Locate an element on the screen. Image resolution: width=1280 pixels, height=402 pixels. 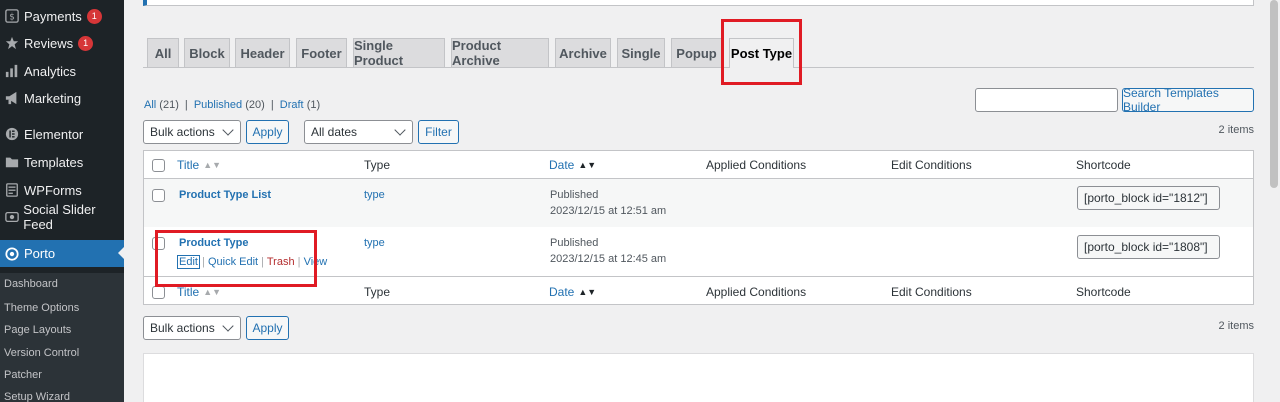
sidebar-item-label: WPForms is located at coordinates (53, 190).